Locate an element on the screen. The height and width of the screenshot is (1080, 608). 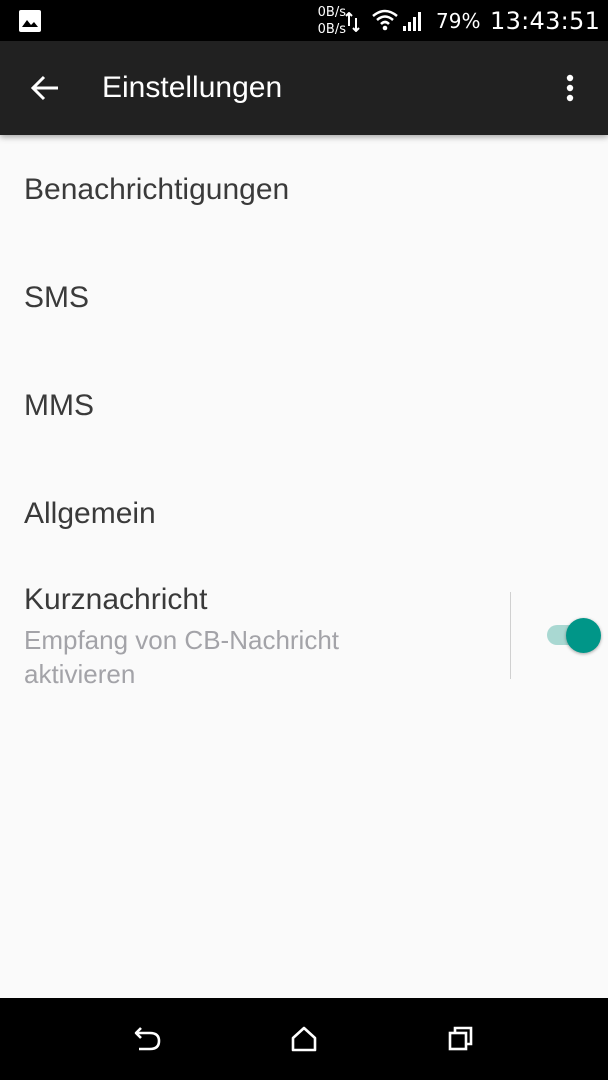
setting-label: SMS is located at coordinates (57, 297).